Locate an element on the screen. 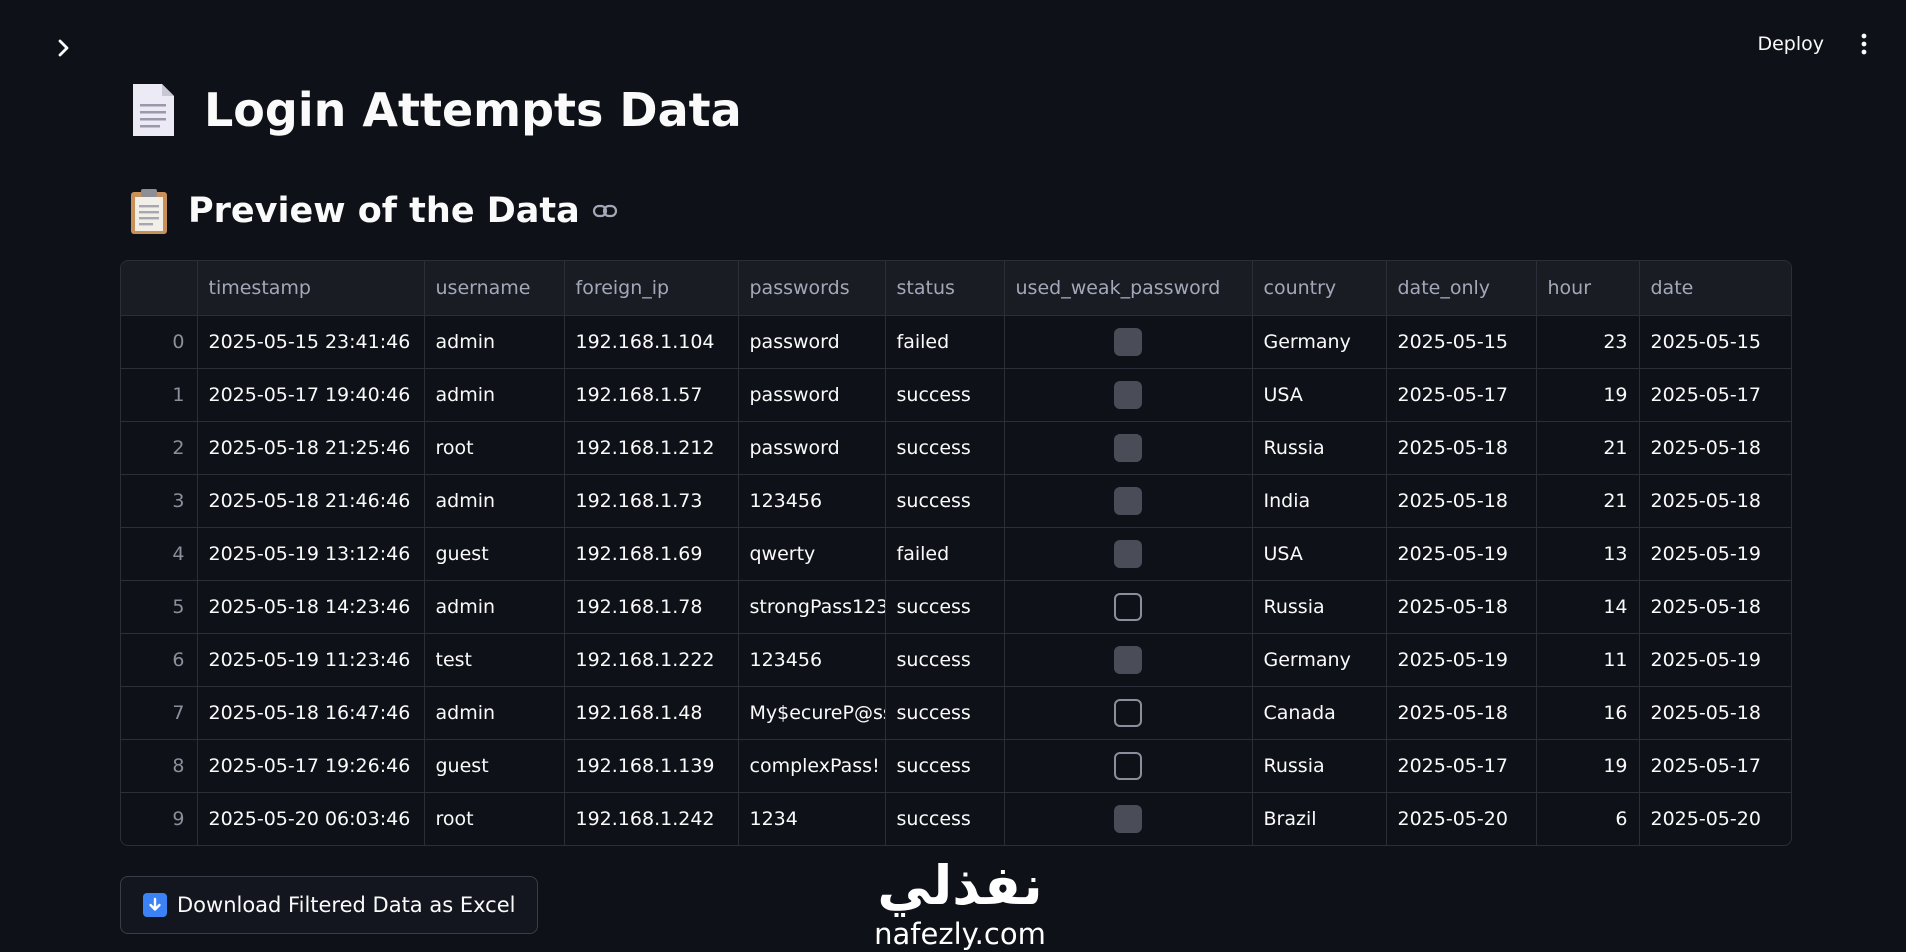 This screenshot has width=1906, height=952. cell-passwords: qwerty is located at coordinates (812, 554).